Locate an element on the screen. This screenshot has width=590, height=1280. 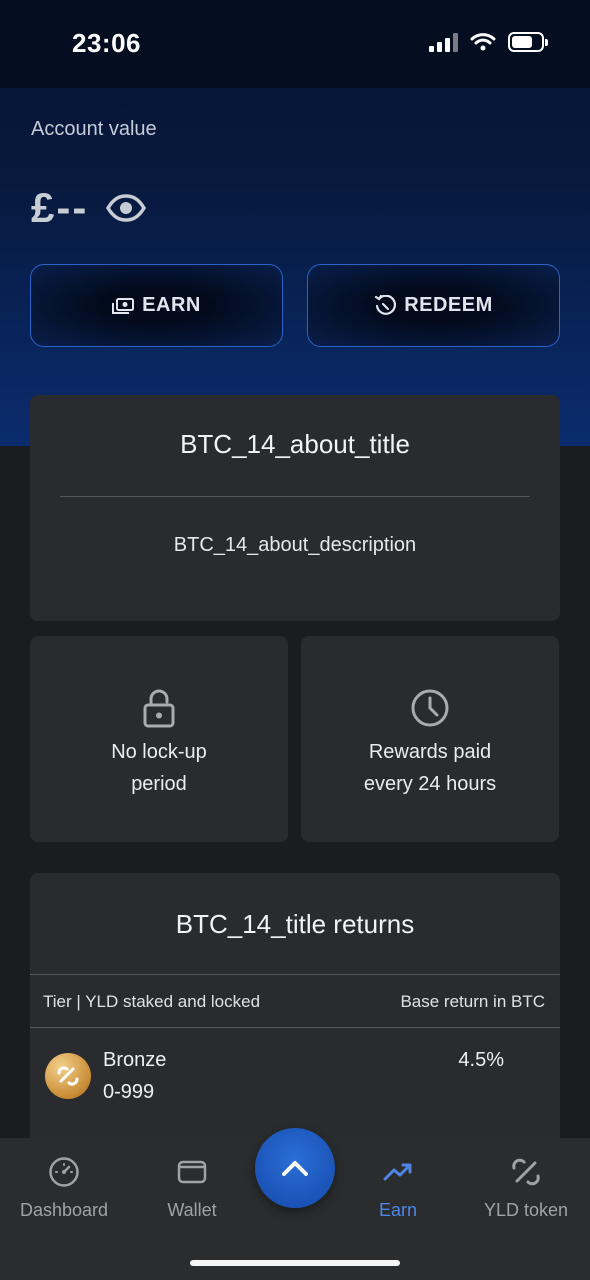
lock-icon is located at coordinates (159, 708).